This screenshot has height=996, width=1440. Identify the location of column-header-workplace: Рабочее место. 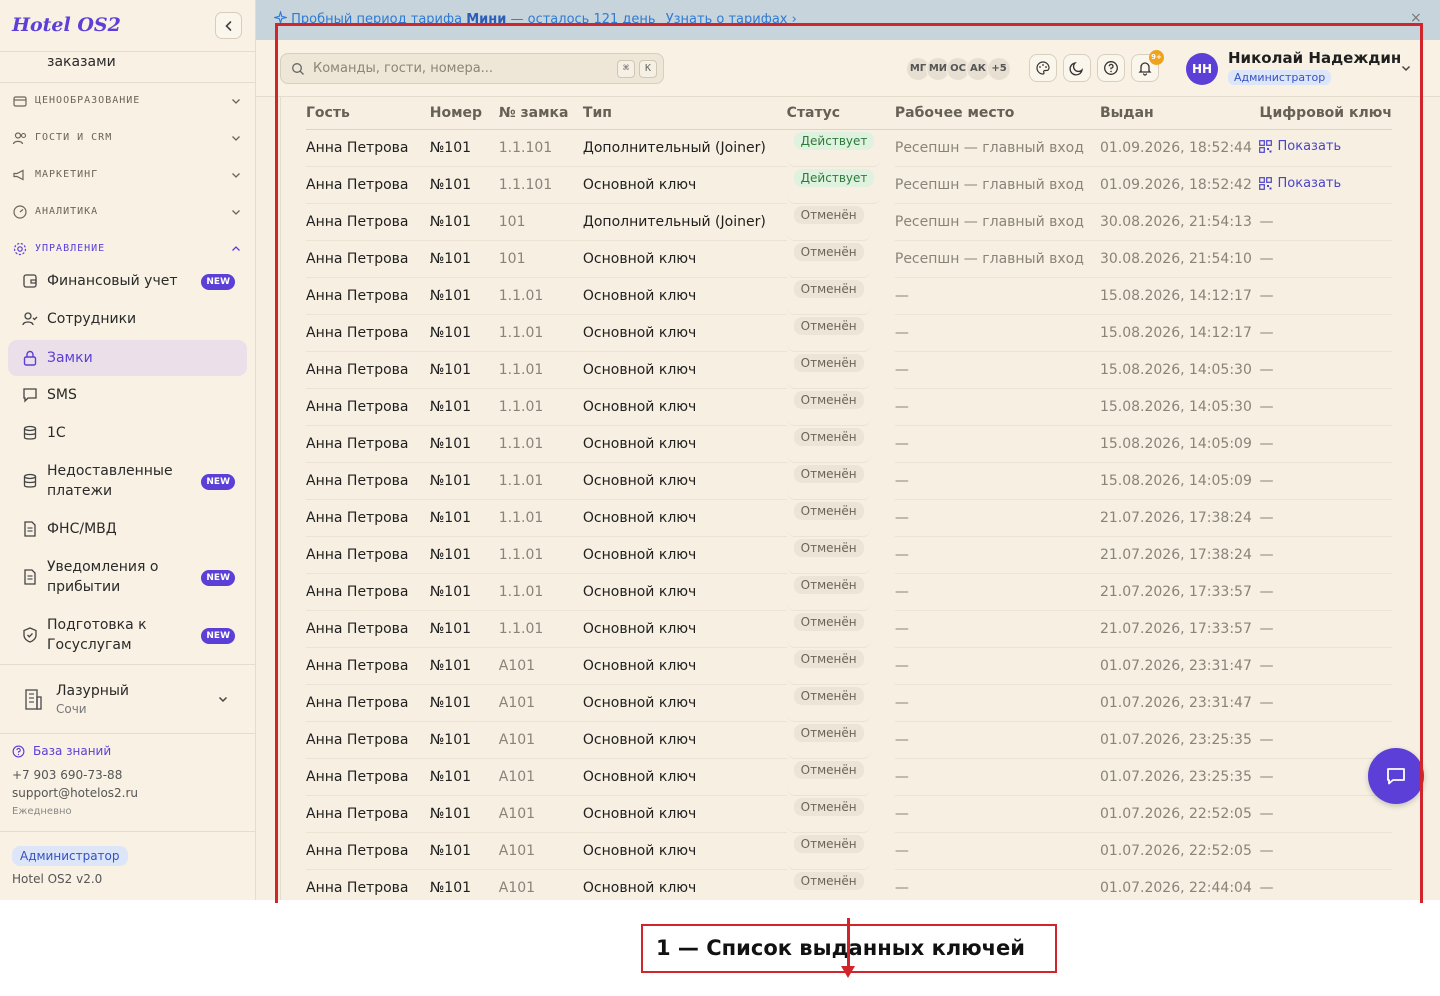
(997, 113).